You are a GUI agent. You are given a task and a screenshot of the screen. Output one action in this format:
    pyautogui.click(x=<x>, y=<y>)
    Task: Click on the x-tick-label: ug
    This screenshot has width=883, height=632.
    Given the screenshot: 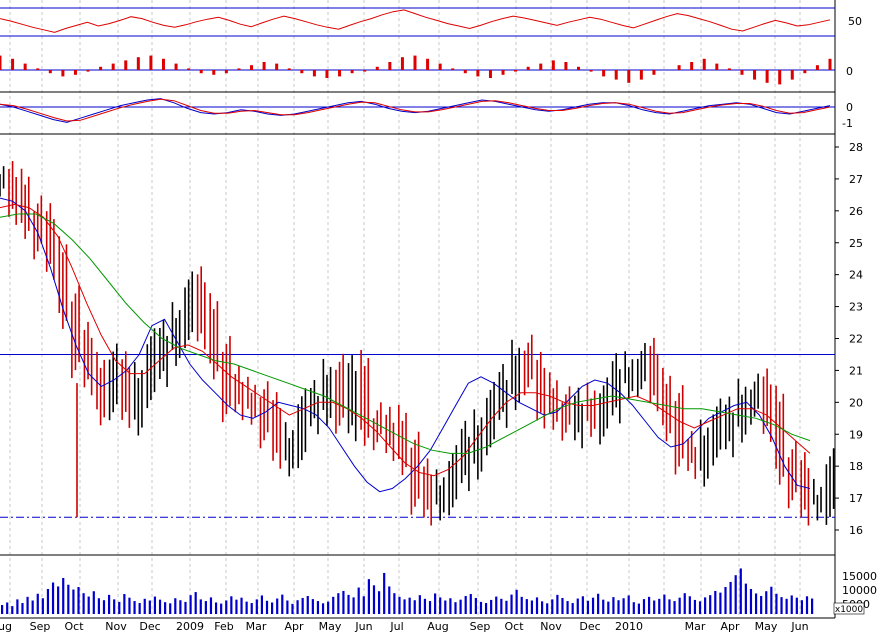 What is the action you would take?
    pyautogui.click(x=6, y=626)
    